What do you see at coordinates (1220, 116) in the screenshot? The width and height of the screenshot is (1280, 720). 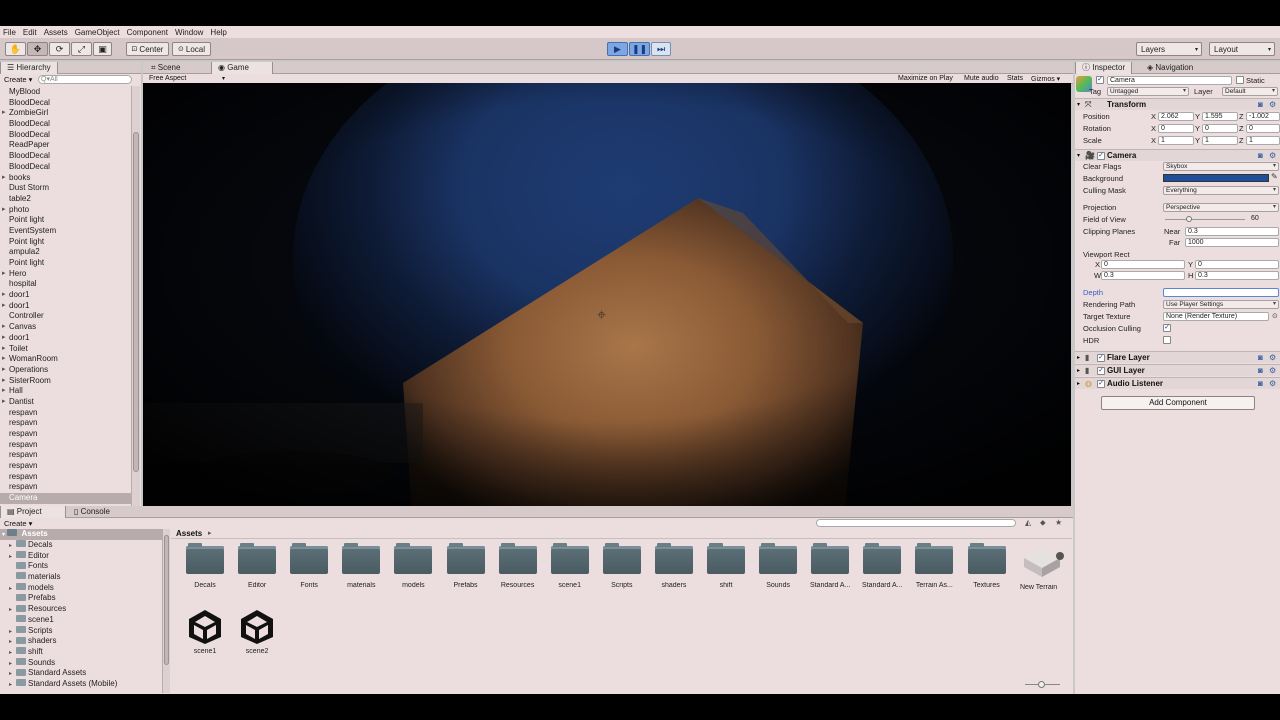 I see `position-y-field: 1.595` at bounding box center [1220, 116].